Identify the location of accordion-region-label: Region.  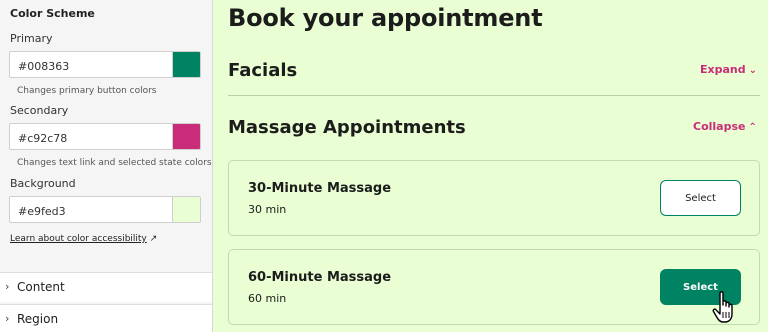
(38, 319).